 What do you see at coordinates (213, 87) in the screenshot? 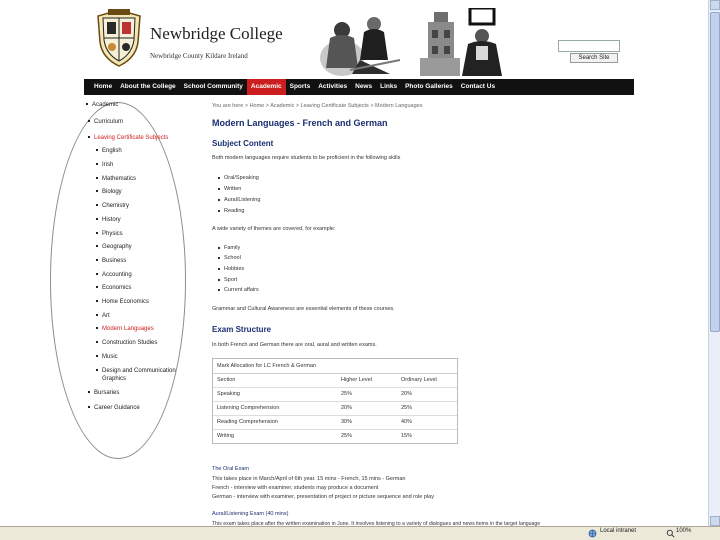
I see `nav-item-school-community: School Community` at bounding box center [213, 87].